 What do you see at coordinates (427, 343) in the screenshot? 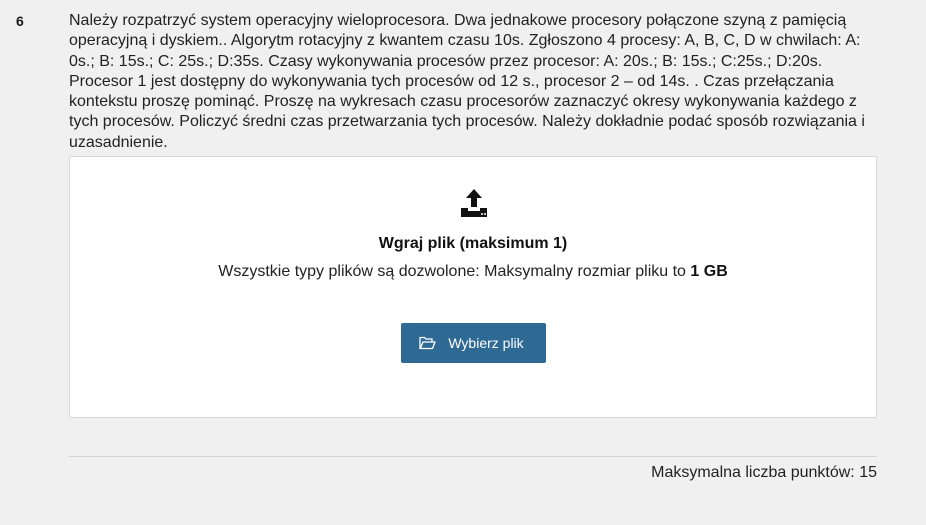
I see `folder-open-icon` at bounding box center [427, 343].